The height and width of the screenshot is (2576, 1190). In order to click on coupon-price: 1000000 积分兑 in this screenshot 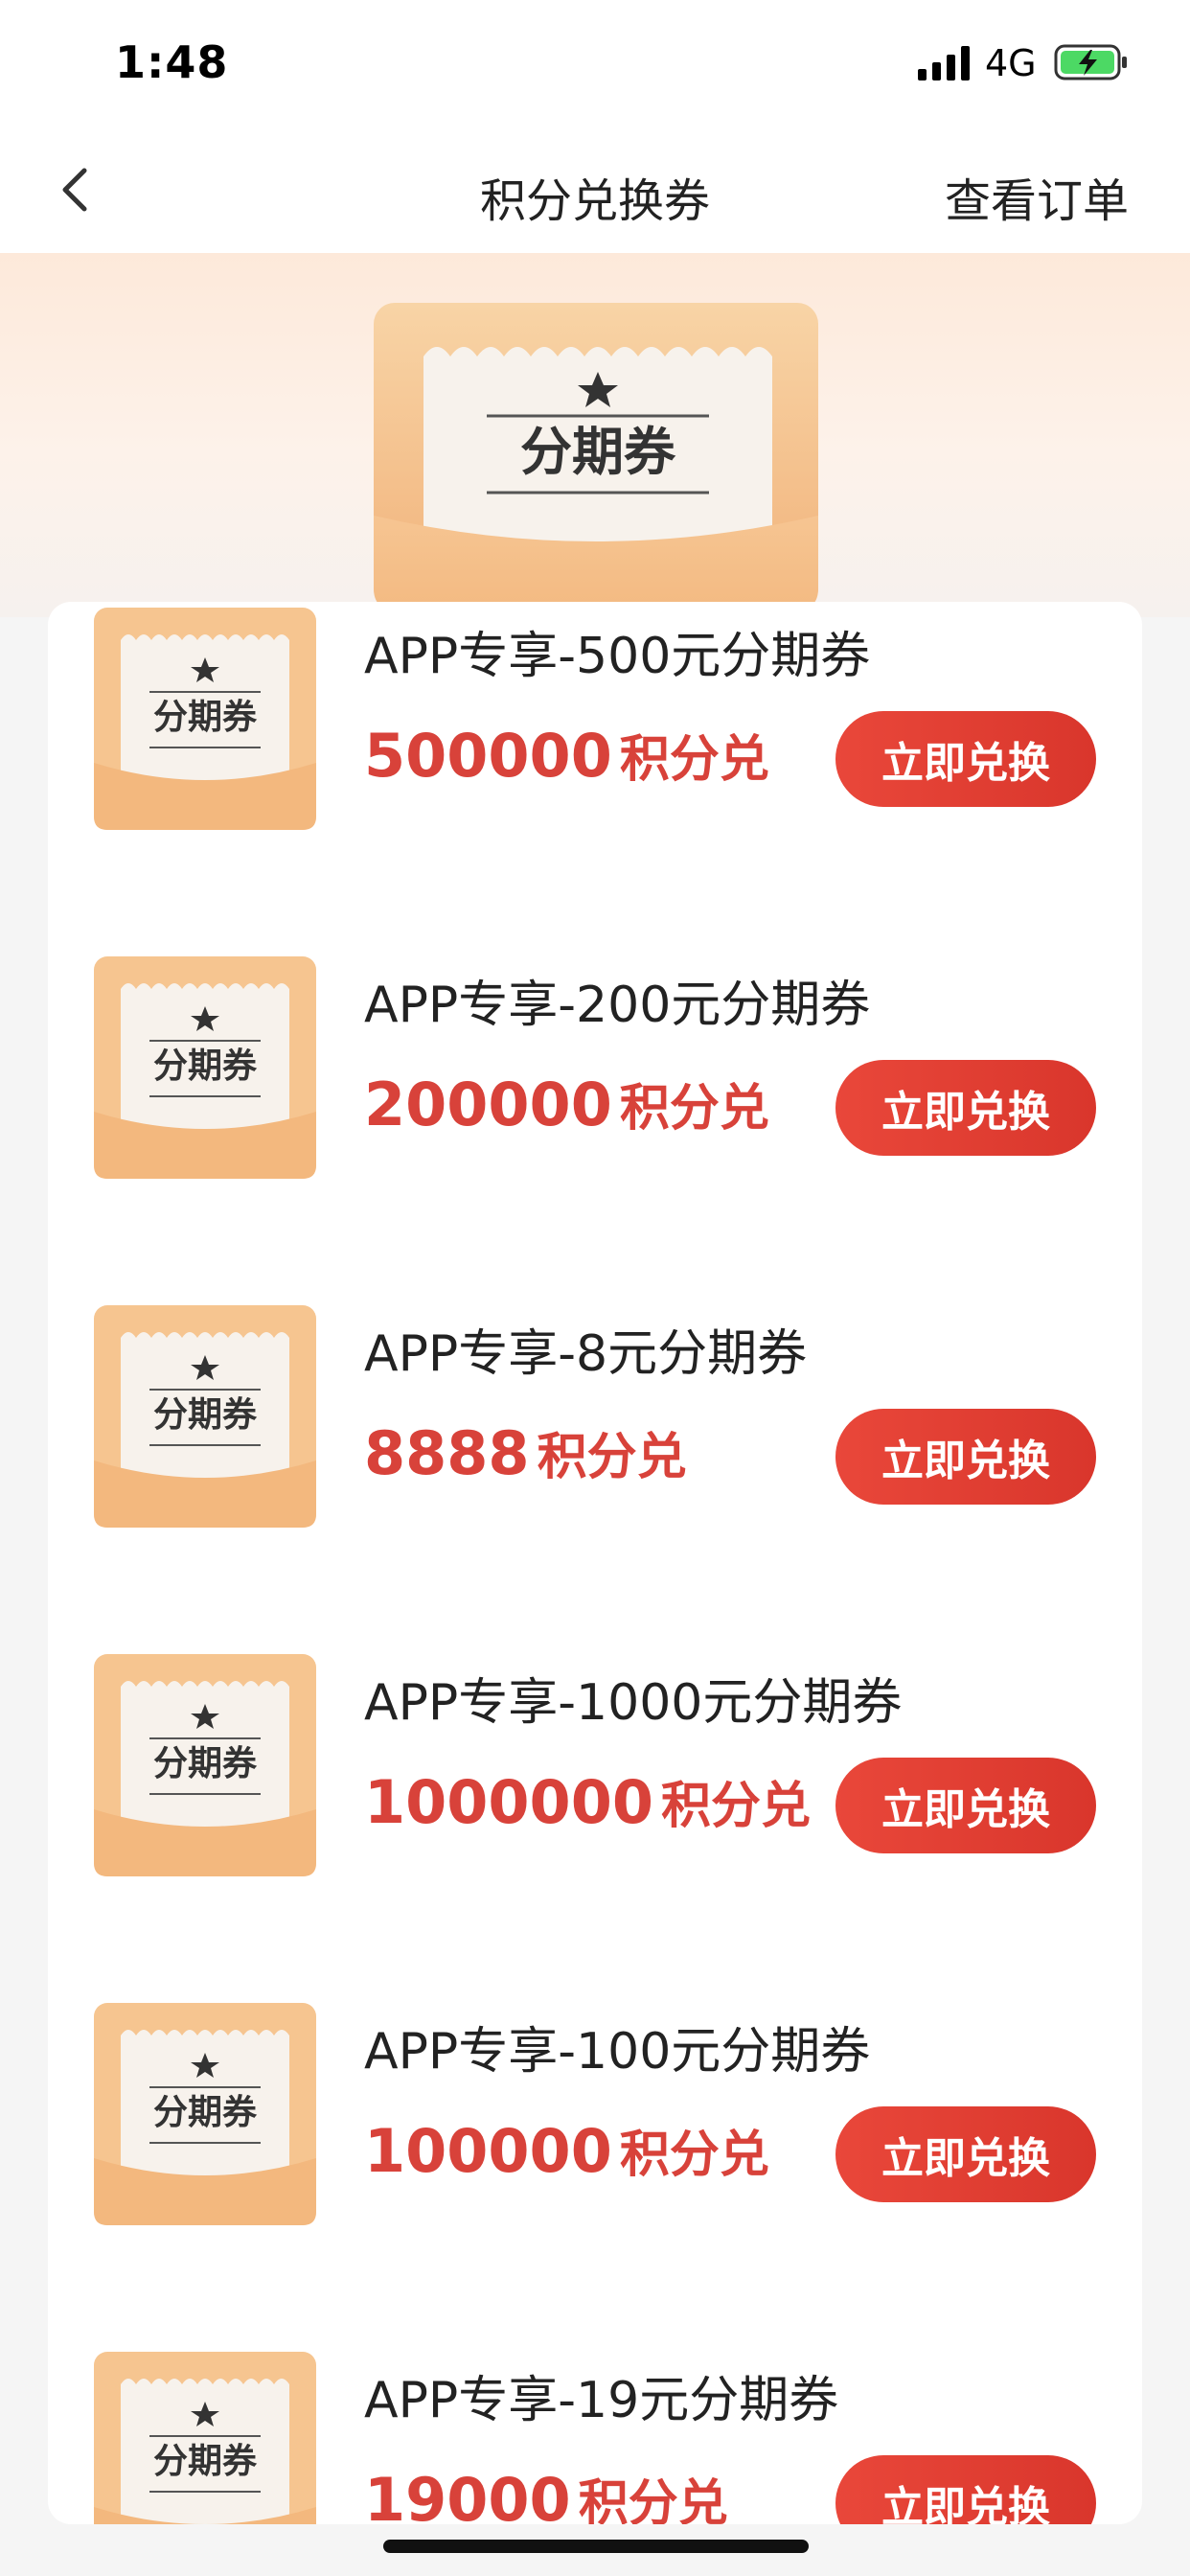, I will do `click(588, 1801)`.